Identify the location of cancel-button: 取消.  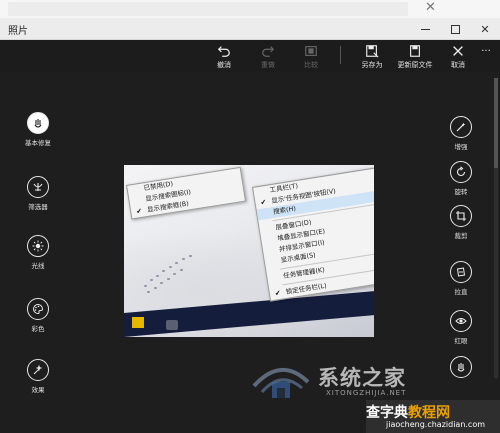
(458, 56).